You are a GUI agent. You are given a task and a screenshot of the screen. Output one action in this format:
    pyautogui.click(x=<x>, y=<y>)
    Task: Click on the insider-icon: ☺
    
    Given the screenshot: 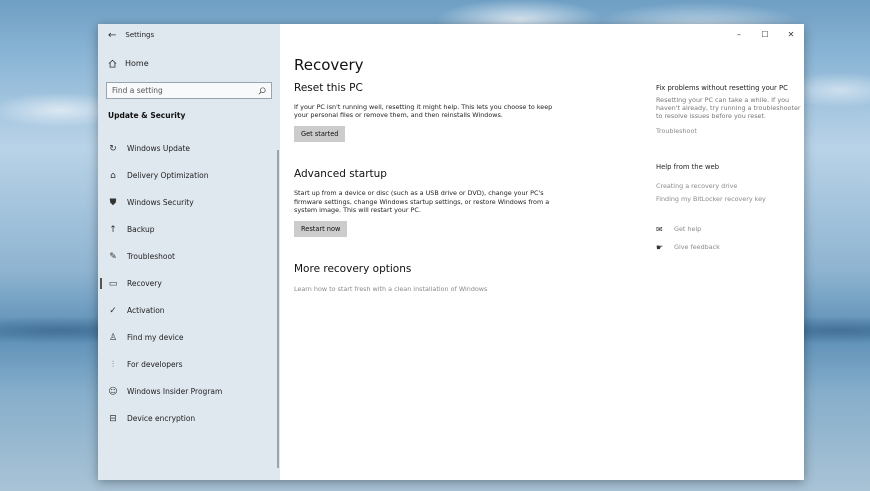 What is the action you would take?
    pyautogui.click(x=113, y=391)
    